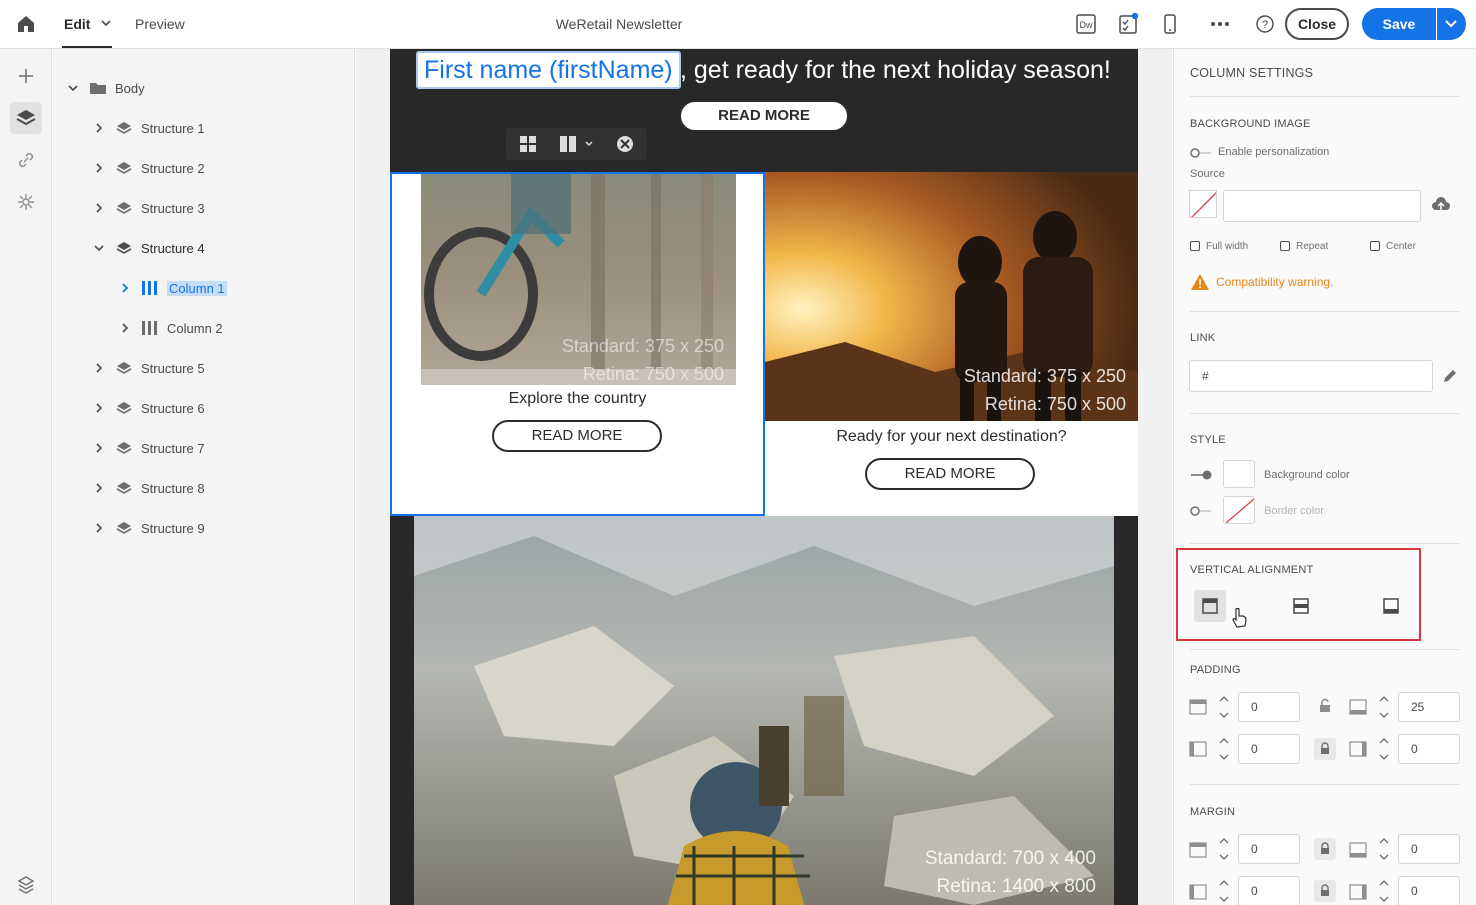  Describe the element at coordinates (149, 208) in the screenshot. I see `tree-item-structure-3: Structure 3` at that location.